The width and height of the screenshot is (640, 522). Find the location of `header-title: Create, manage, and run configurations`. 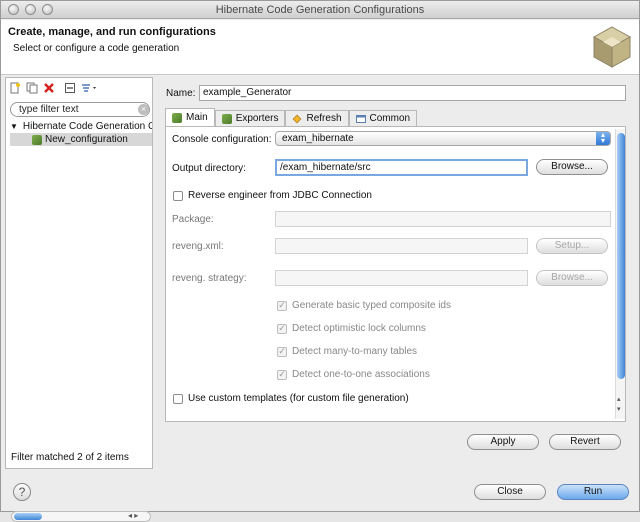

header-title: Create, manage, and run configurations is located at coordinates (112, 32).